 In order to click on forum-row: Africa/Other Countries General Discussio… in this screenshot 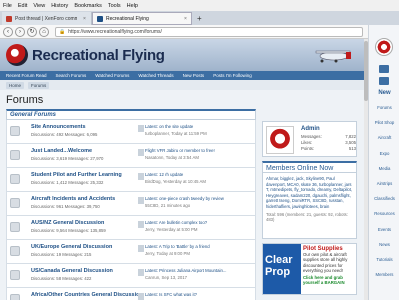, I will do `click(131, 294)`.